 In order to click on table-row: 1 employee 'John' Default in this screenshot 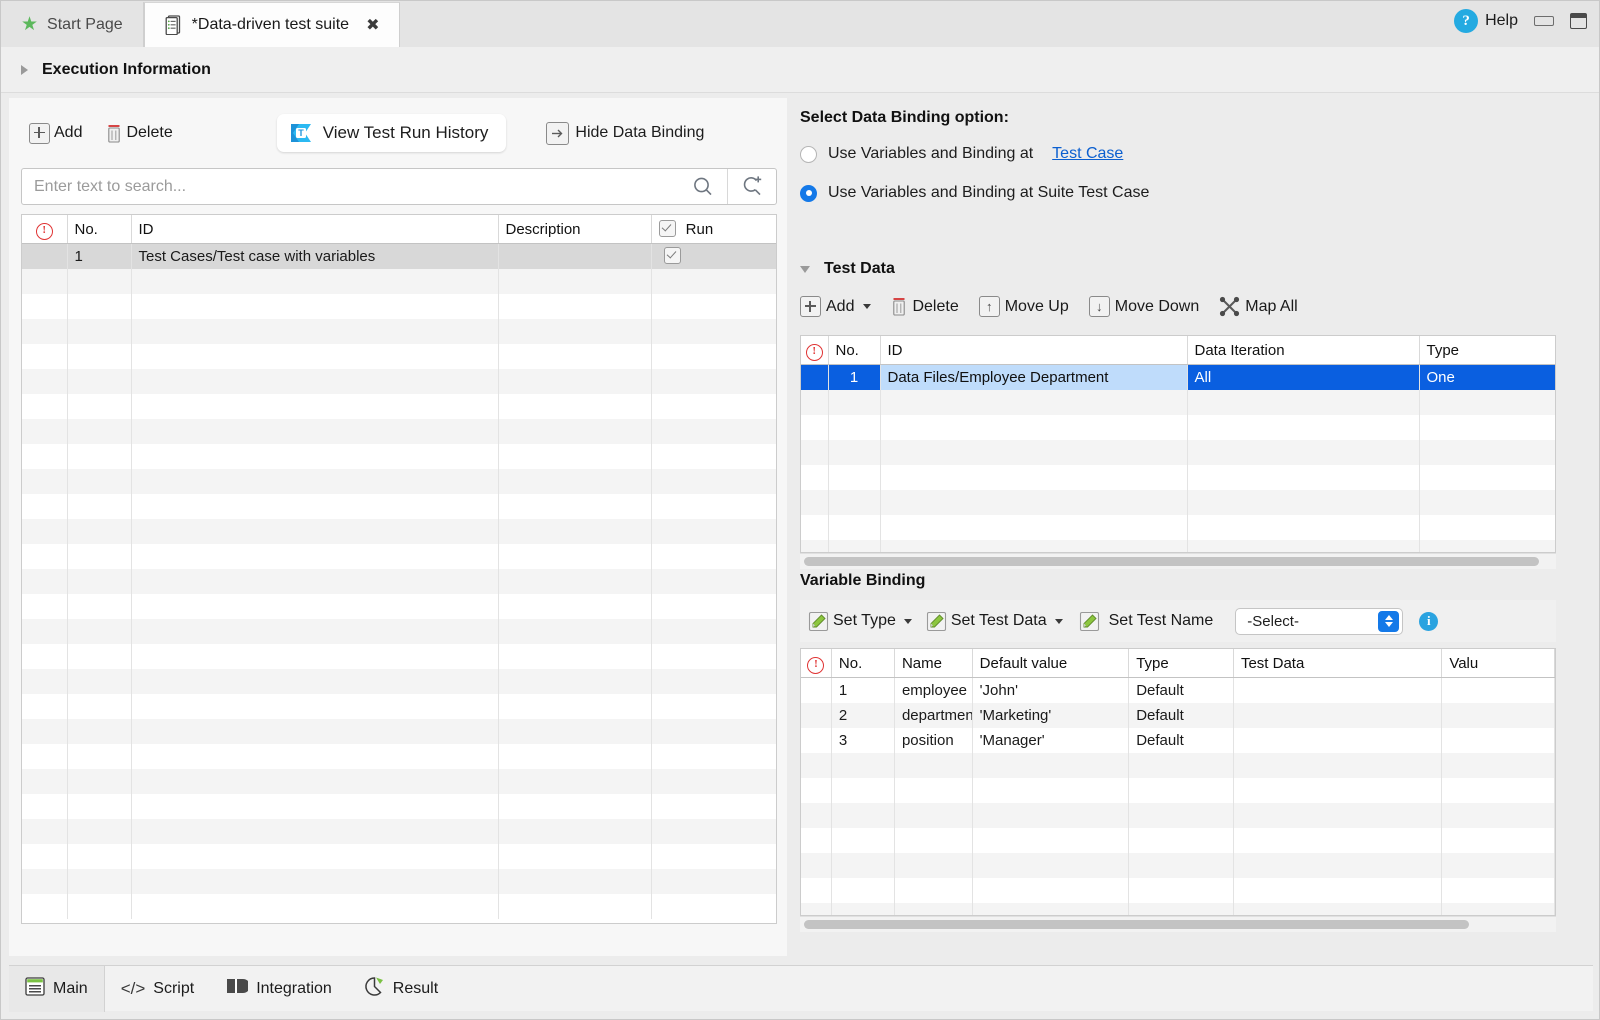, I will do `click(1178, 690)`.